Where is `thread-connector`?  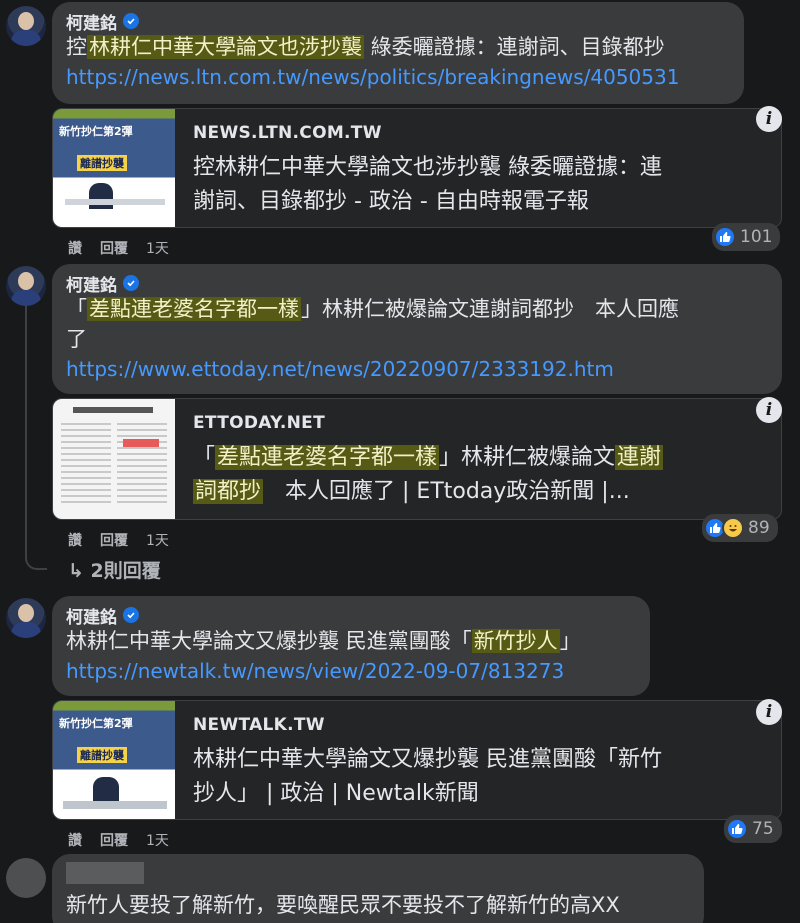 thread-connector is located at coordinates (26, 431).